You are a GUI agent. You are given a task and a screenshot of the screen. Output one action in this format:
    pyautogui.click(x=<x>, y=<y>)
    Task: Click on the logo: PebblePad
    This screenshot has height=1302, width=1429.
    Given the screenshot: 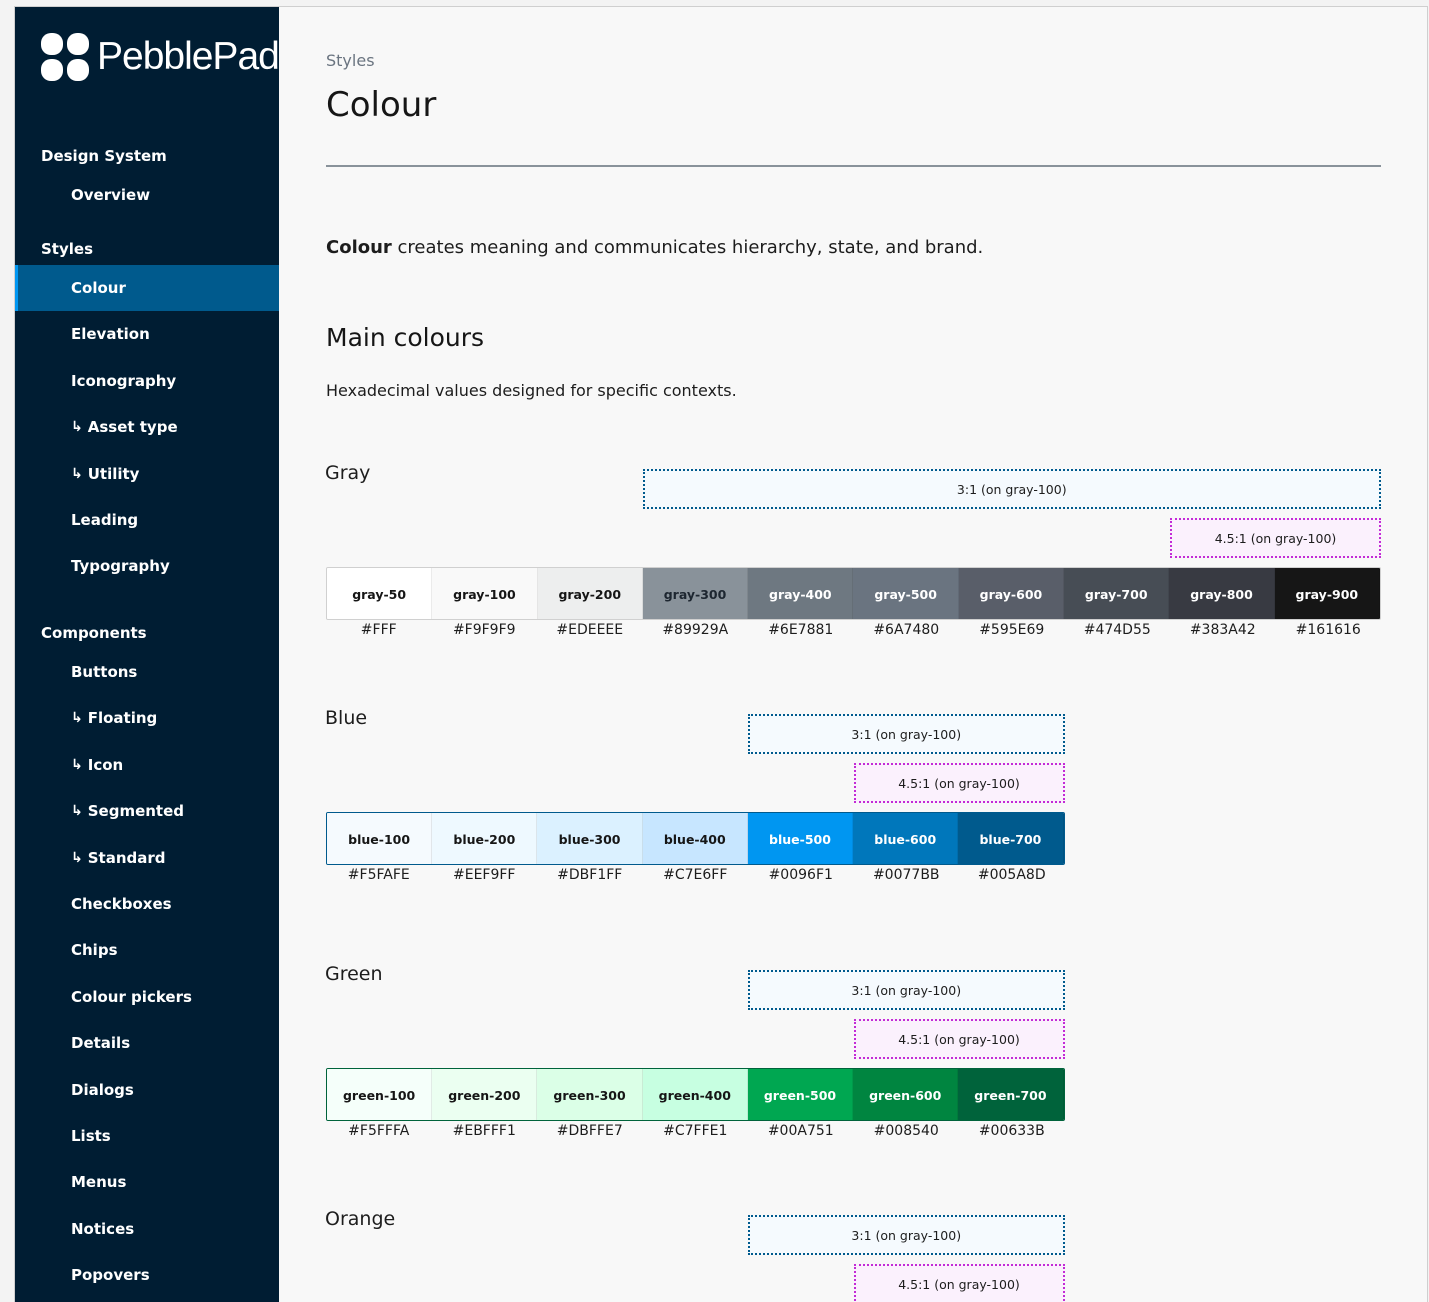 What is the action you would take?
    pyautogui.click(x=160, y=57)
    